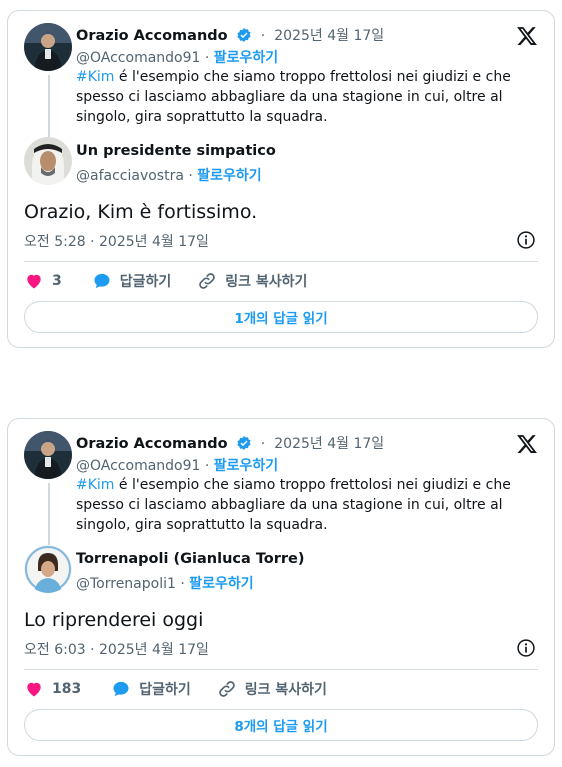 This screenshot has height=767, width=562. I want to click on read-replies-button: 1개의 답글 읽기, so click(281, 317).